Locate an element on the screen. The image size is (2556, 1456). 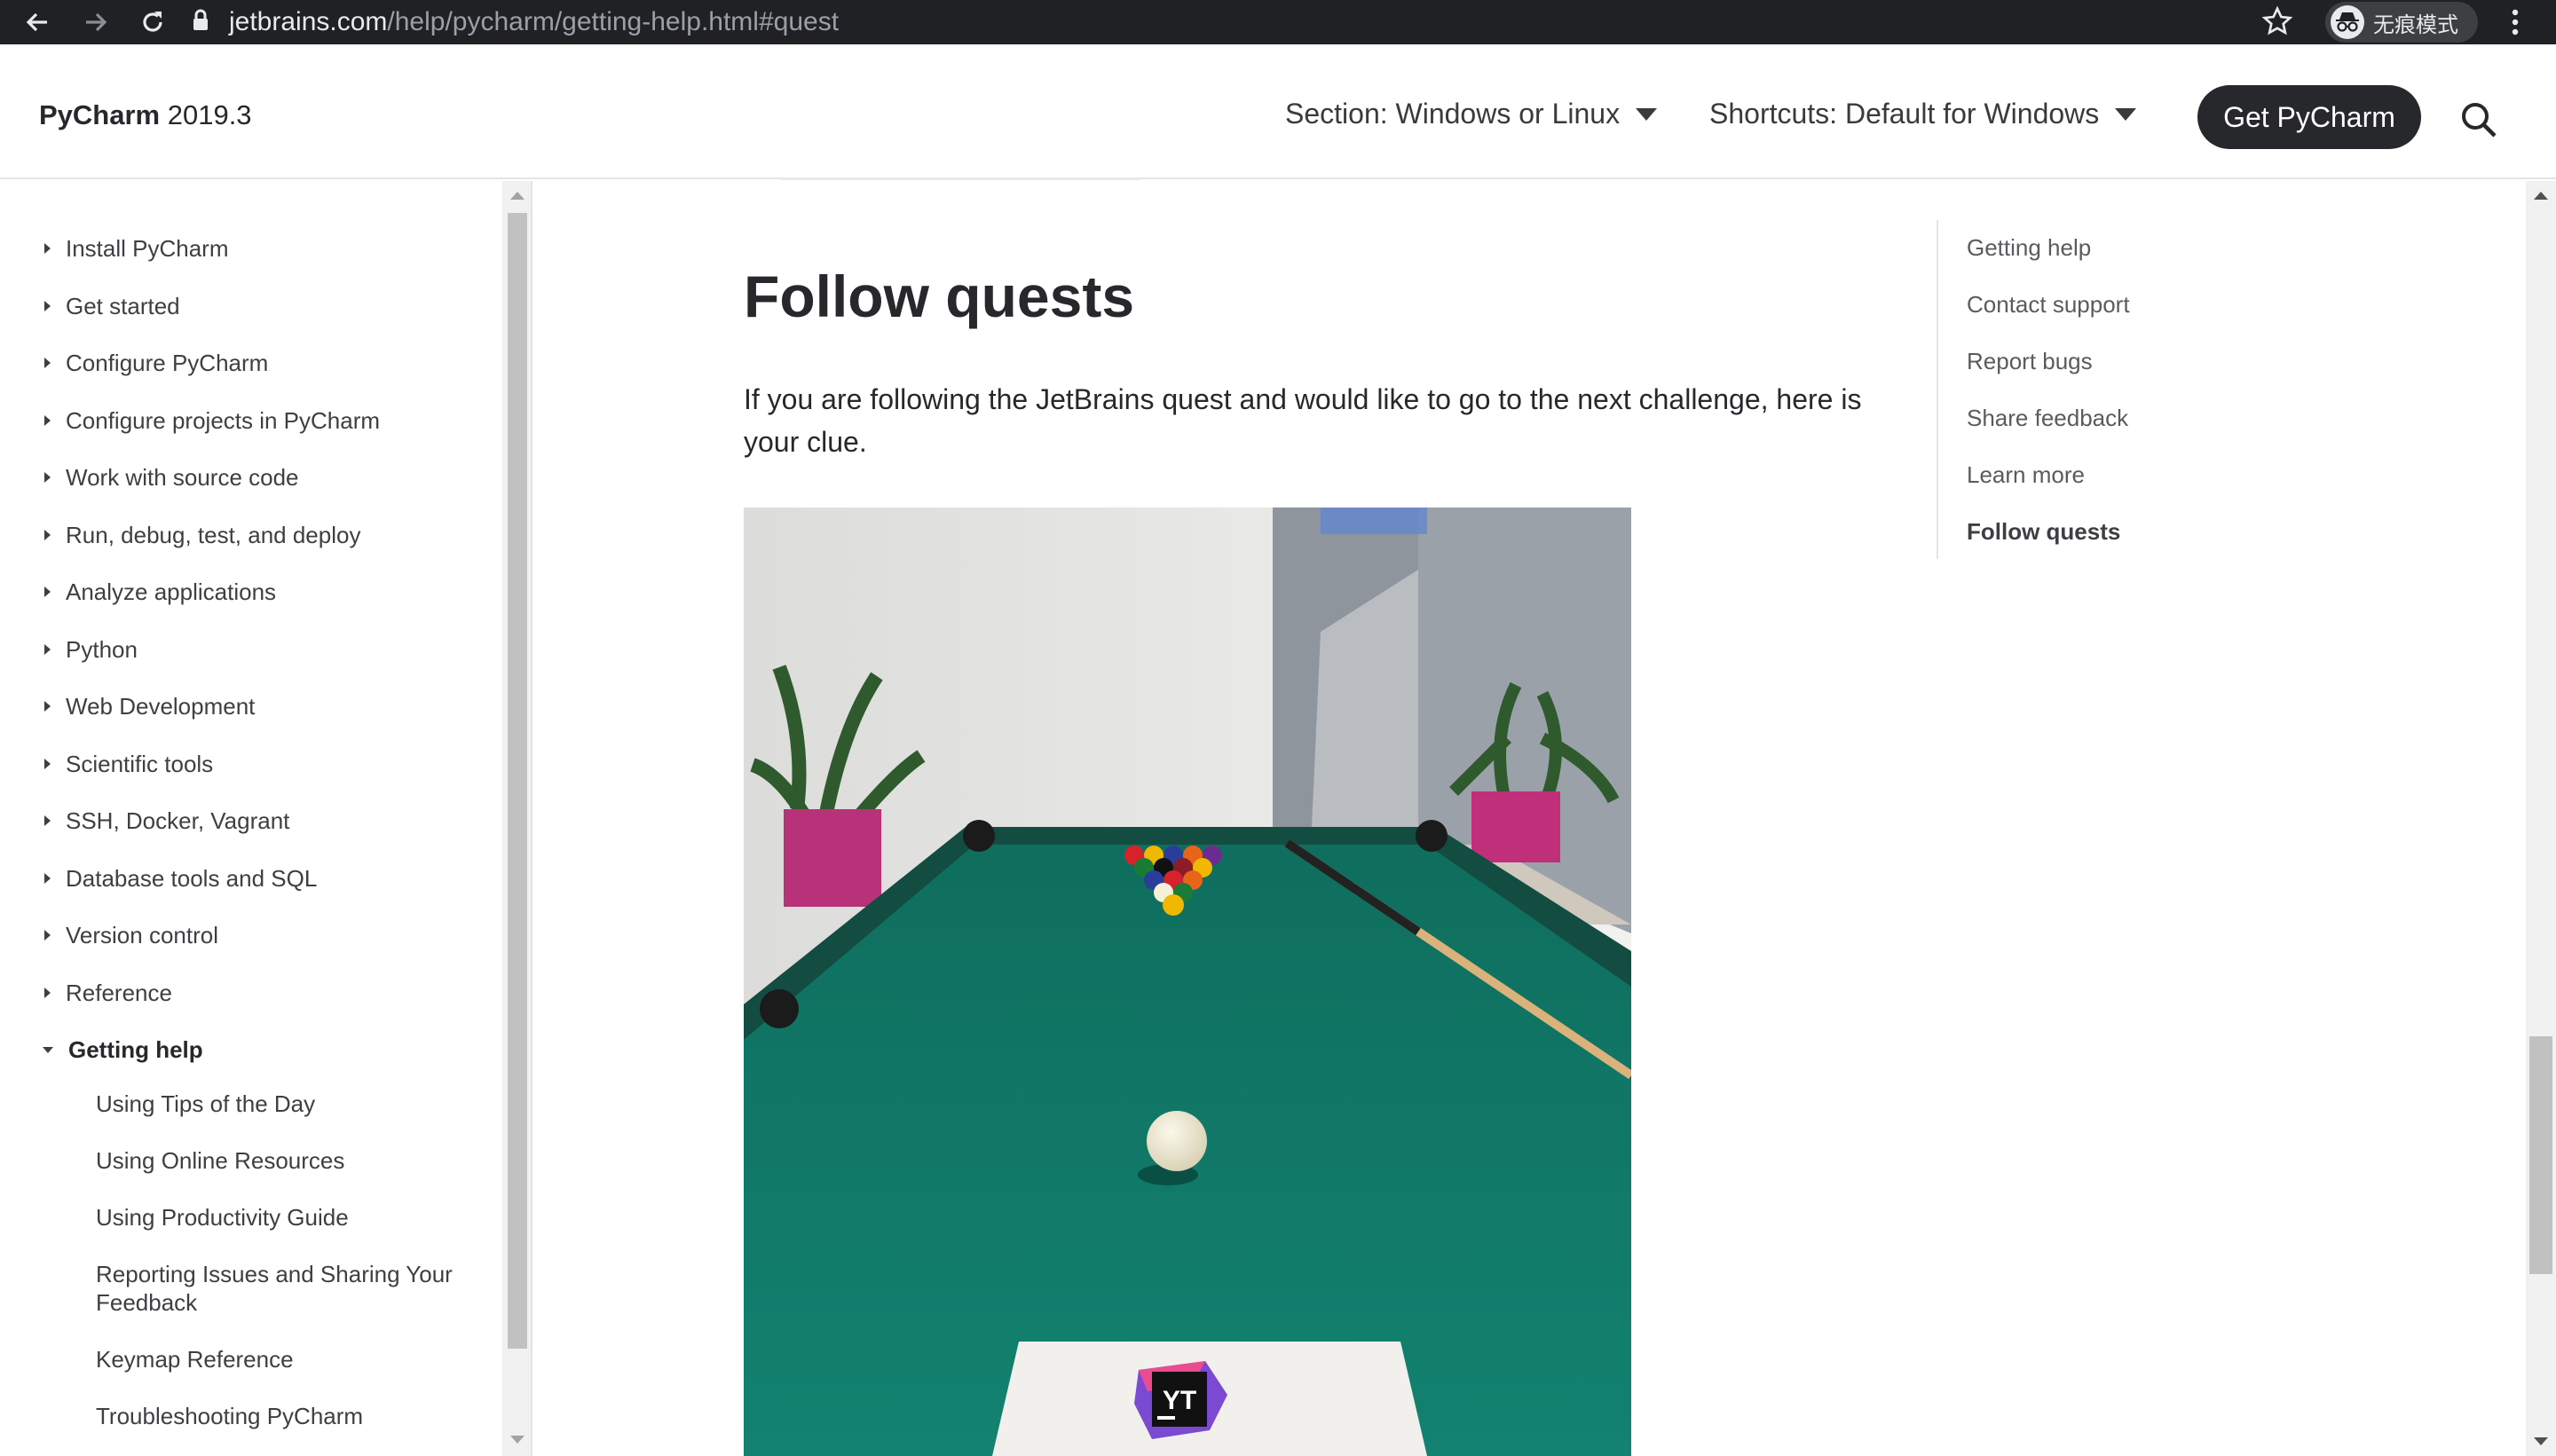
section-dropdown-label: Section: Windows or Linux is located at coordinates (1453, 114).